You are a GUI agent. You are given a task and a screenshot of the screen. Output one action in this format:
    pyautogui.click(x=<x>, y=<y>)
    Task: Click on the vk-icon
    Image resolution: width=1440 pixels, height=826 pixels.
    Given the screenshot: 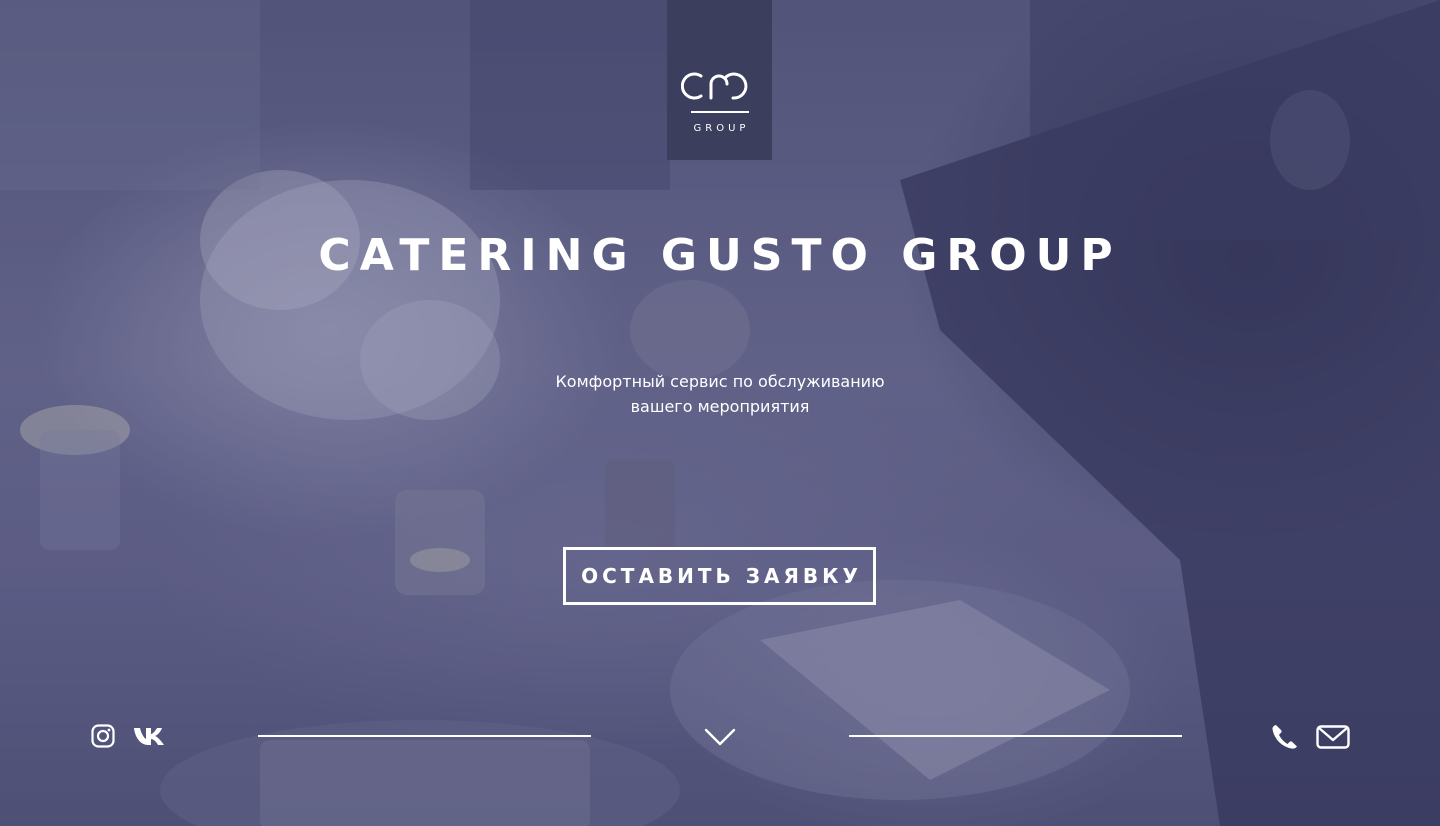 What is the action you would take?
    pyautogui.click(x=149, y=736)
    